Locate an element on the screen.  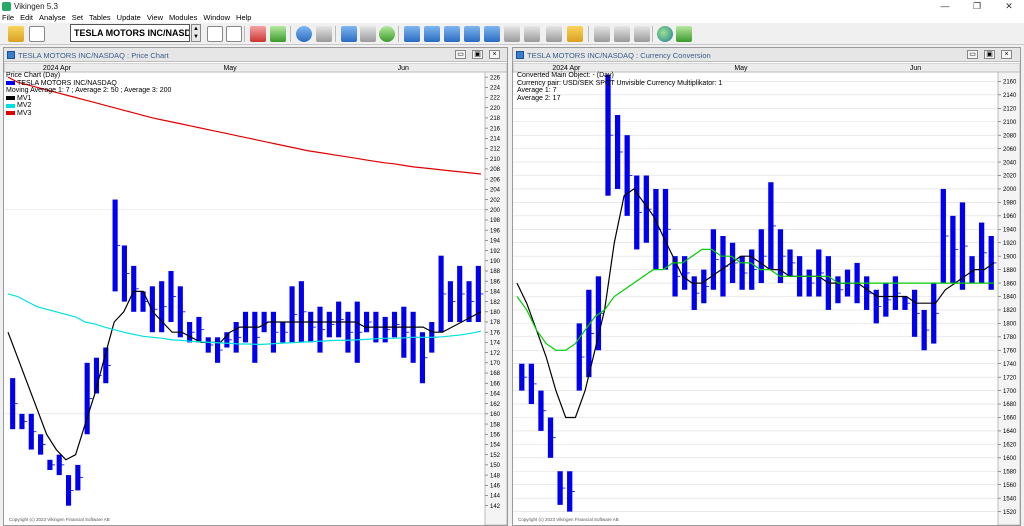
menu-modules: Modules is located at coordinates (183, 17).